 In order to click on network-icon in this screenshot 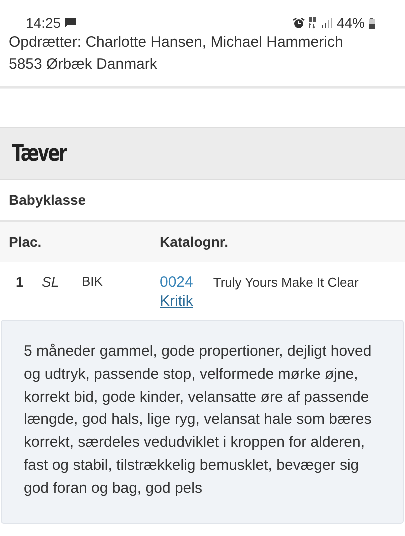, I will do `click(312, 23)`.